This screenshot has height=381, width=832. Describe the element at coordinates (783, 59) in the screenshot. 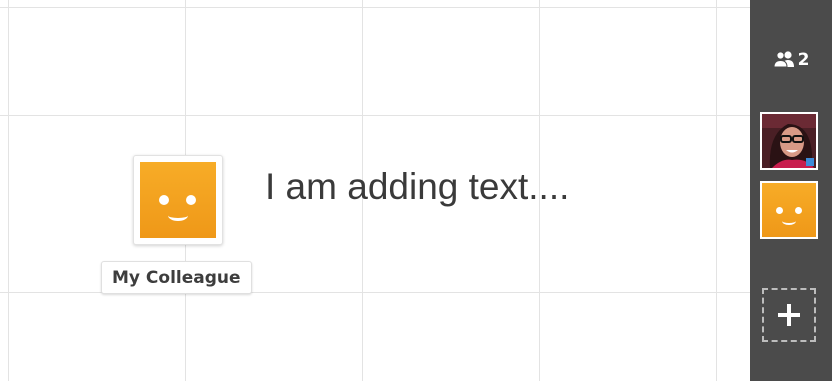

I see `people-icon` at that location.